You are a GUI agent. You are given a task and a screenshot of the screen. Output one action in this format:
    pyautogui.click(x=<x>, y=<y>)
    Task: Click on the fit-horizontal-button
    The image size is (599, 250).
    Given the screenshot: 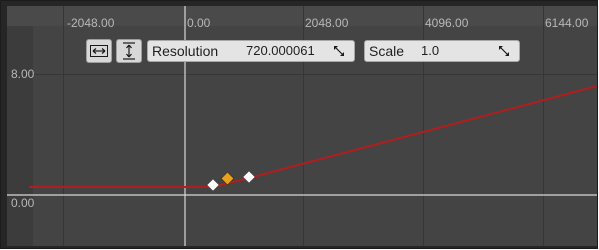 What is the action you would take?
    pyautogui.click(x=99, y=51)
    